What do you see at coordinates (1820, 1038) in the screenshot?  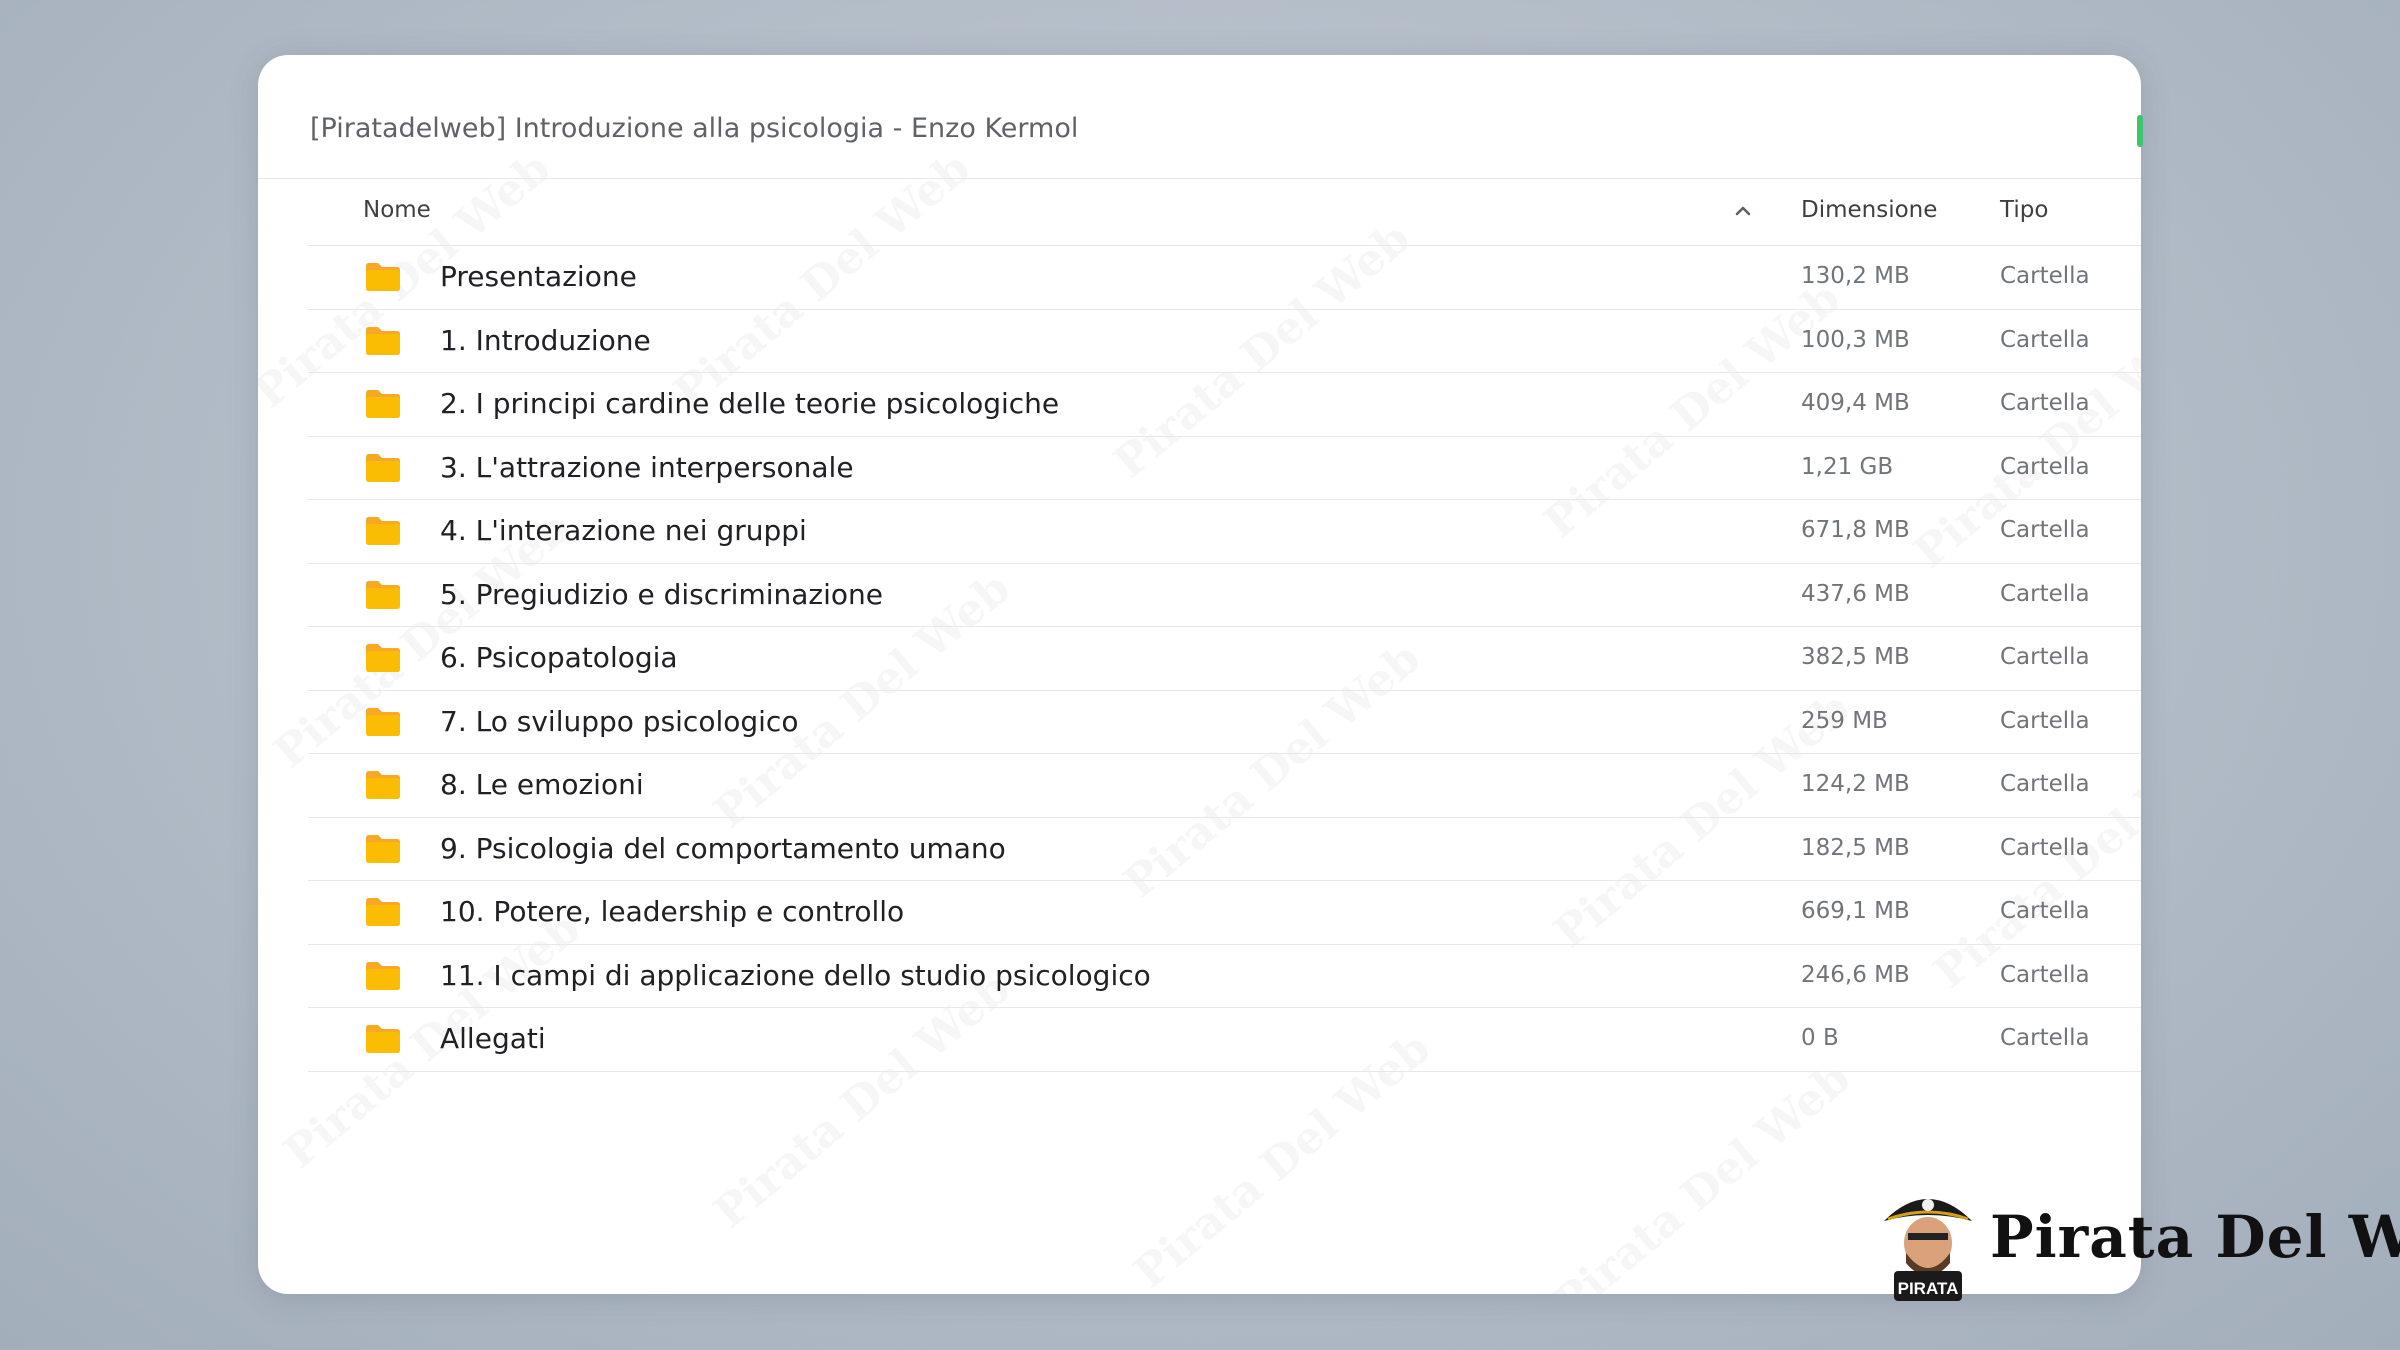 I see `file-size: 0 B` at bounding box center [1820, 1038].